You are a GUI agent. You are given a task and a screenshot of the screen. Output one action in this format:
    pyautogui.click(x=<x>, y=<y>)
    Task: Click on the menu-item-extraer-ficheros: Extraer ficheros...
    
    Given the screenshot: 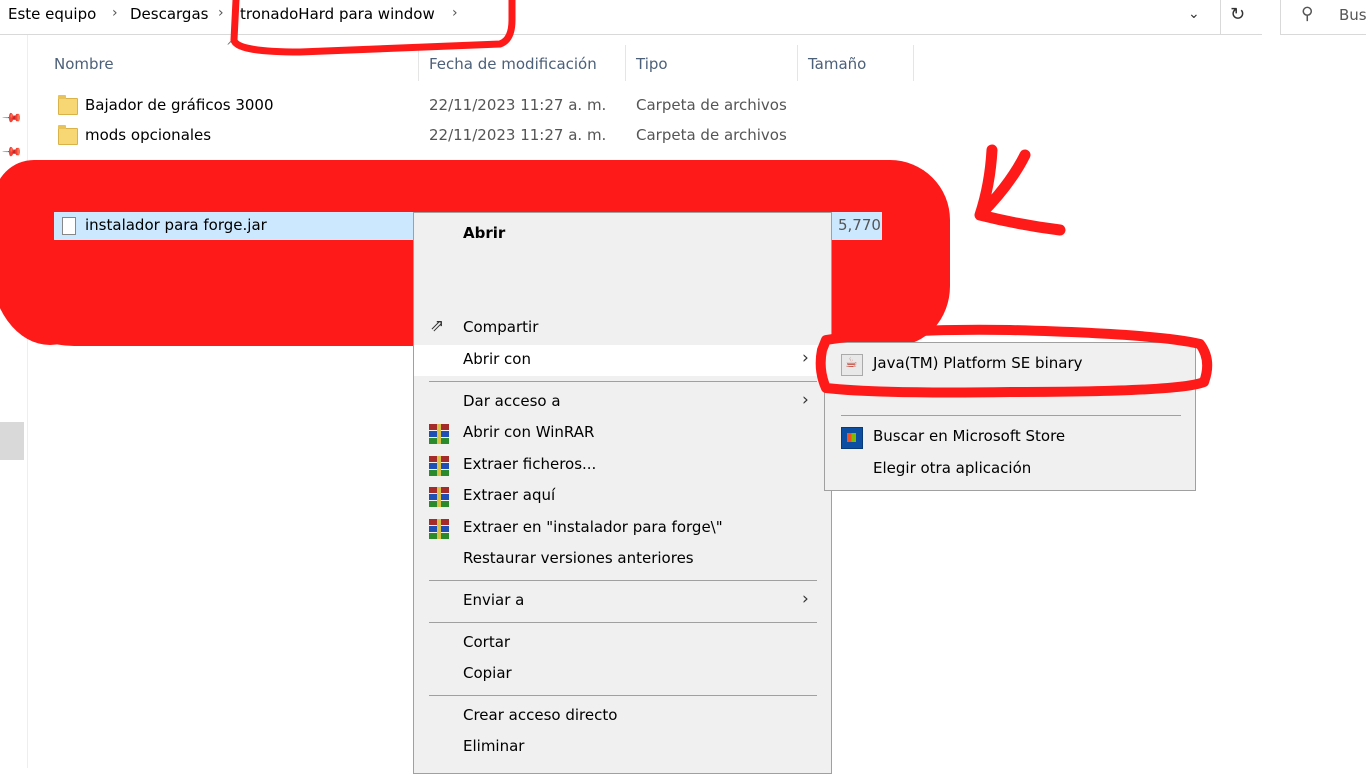 What is the action you would take?
    pyautogui.click(x=622, y=465)
    